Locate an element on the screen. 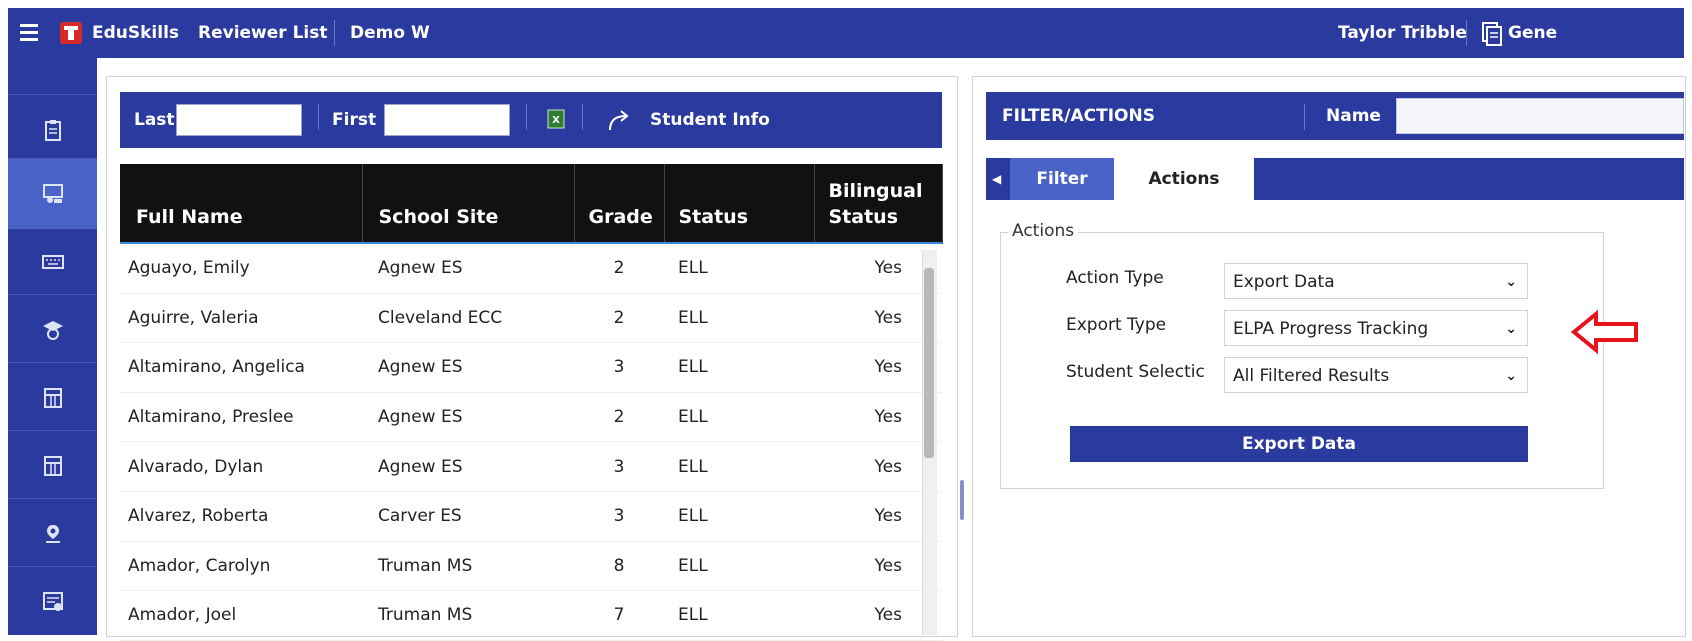  table-row: Alvarez, Roberta Carver ES 3 ELL Yes is located at coordinates (531, 516).